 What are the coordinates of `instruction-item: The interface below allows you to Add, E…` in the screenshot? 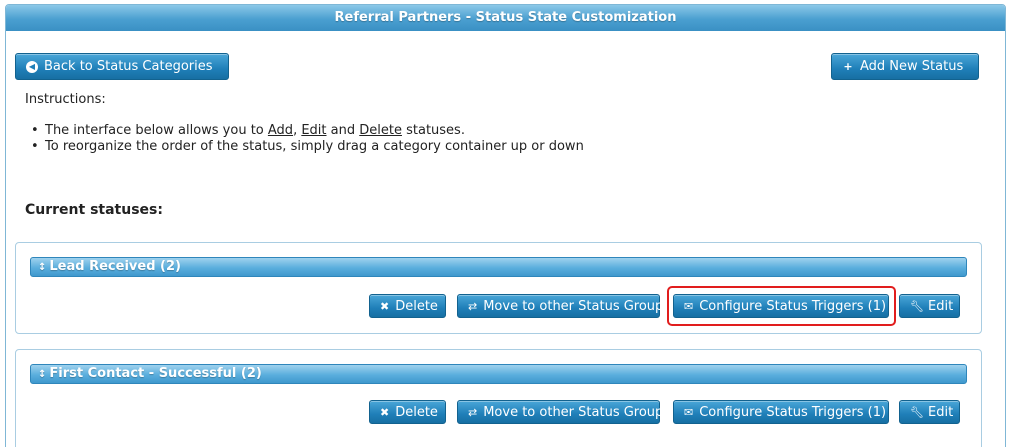 It's located at (309, 131).